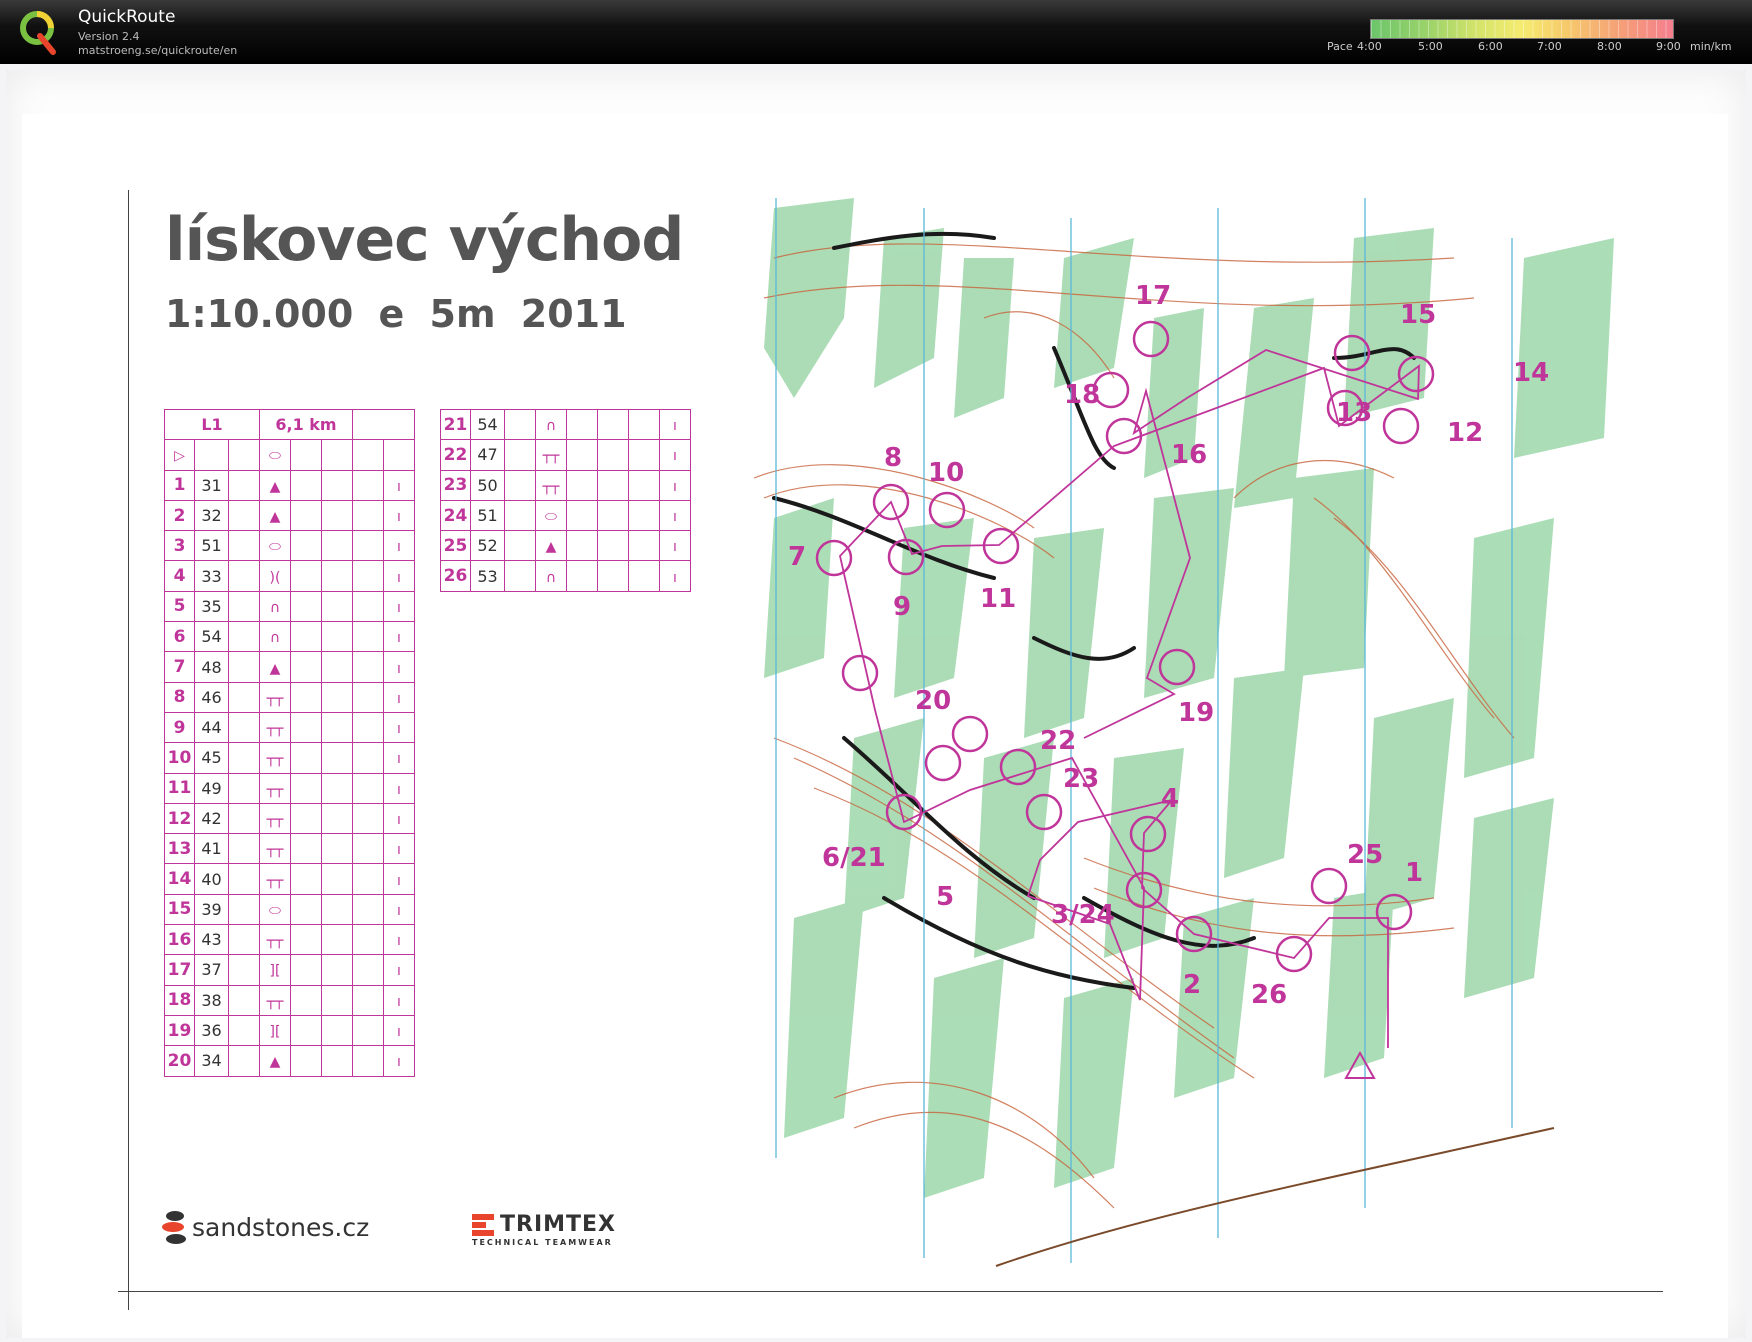  Describe the element at coordinates (211, 515) in the screenshot. I see `control-code: 32` at that location.